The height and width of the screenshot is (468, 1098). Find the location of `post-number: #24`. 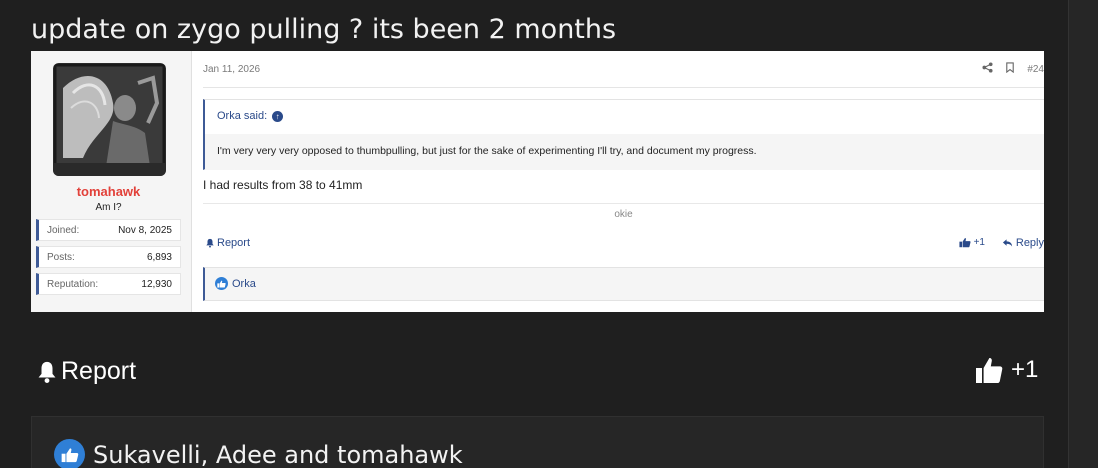

post-number: #24 is located at coordinates (1035, 69).